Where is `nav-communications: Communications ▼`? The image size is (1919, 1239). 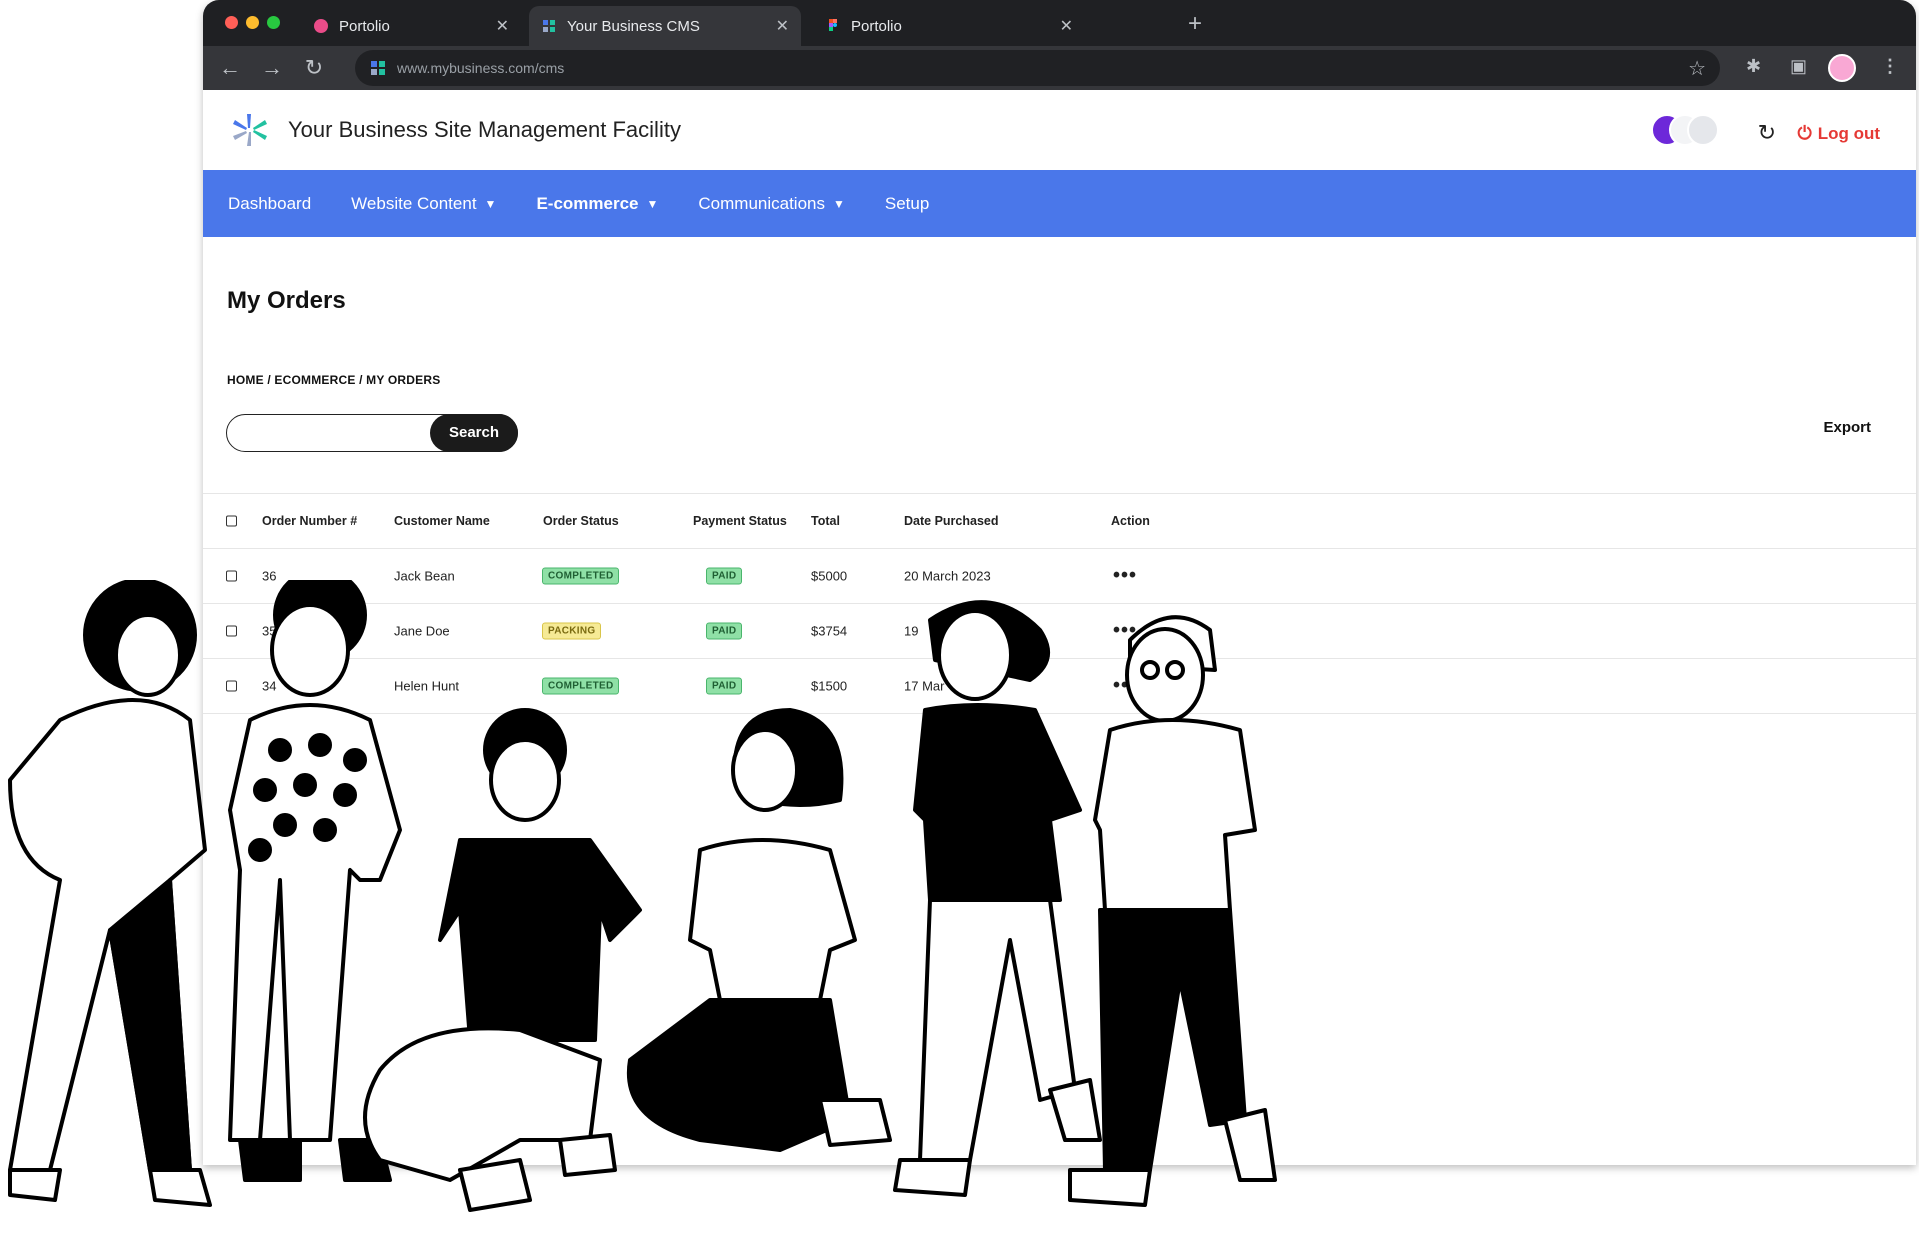
nav-communications: Communications ▼ is located at coordinates (771, 204).